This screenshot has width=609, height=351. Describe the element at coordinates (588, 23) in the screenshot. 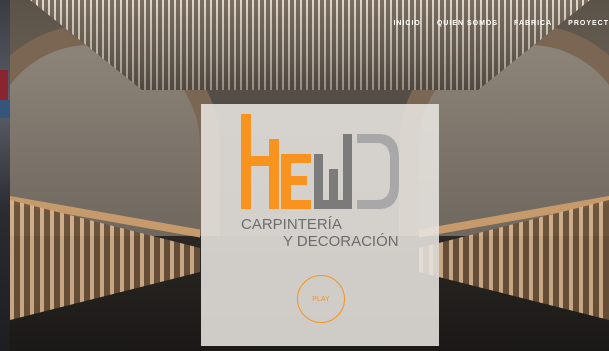

I see `nav-item-proyectos: PROYECT` at that location.